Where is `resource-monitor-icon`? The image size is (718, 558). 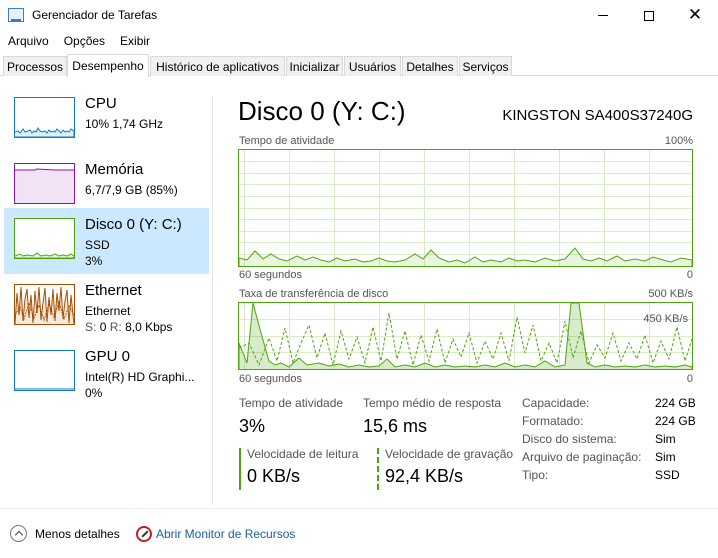
resource-monitor-icon is located at coordinates (144, 534).